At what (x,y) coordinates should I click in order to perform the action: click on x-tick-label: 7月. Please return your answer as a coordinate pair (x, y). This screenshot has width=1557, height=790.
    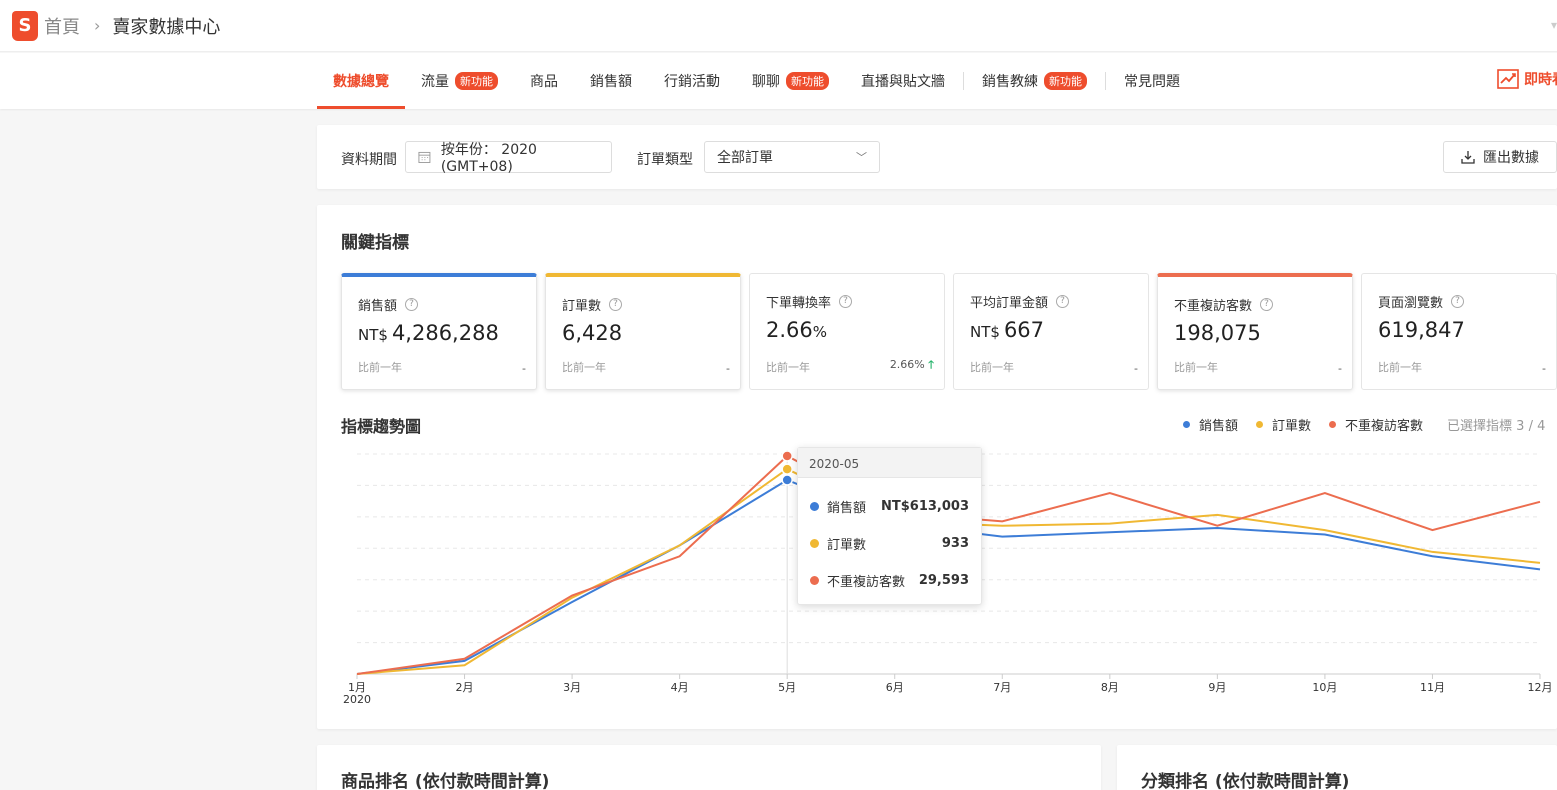
    Looking at the image, I should click on (1002, 687).